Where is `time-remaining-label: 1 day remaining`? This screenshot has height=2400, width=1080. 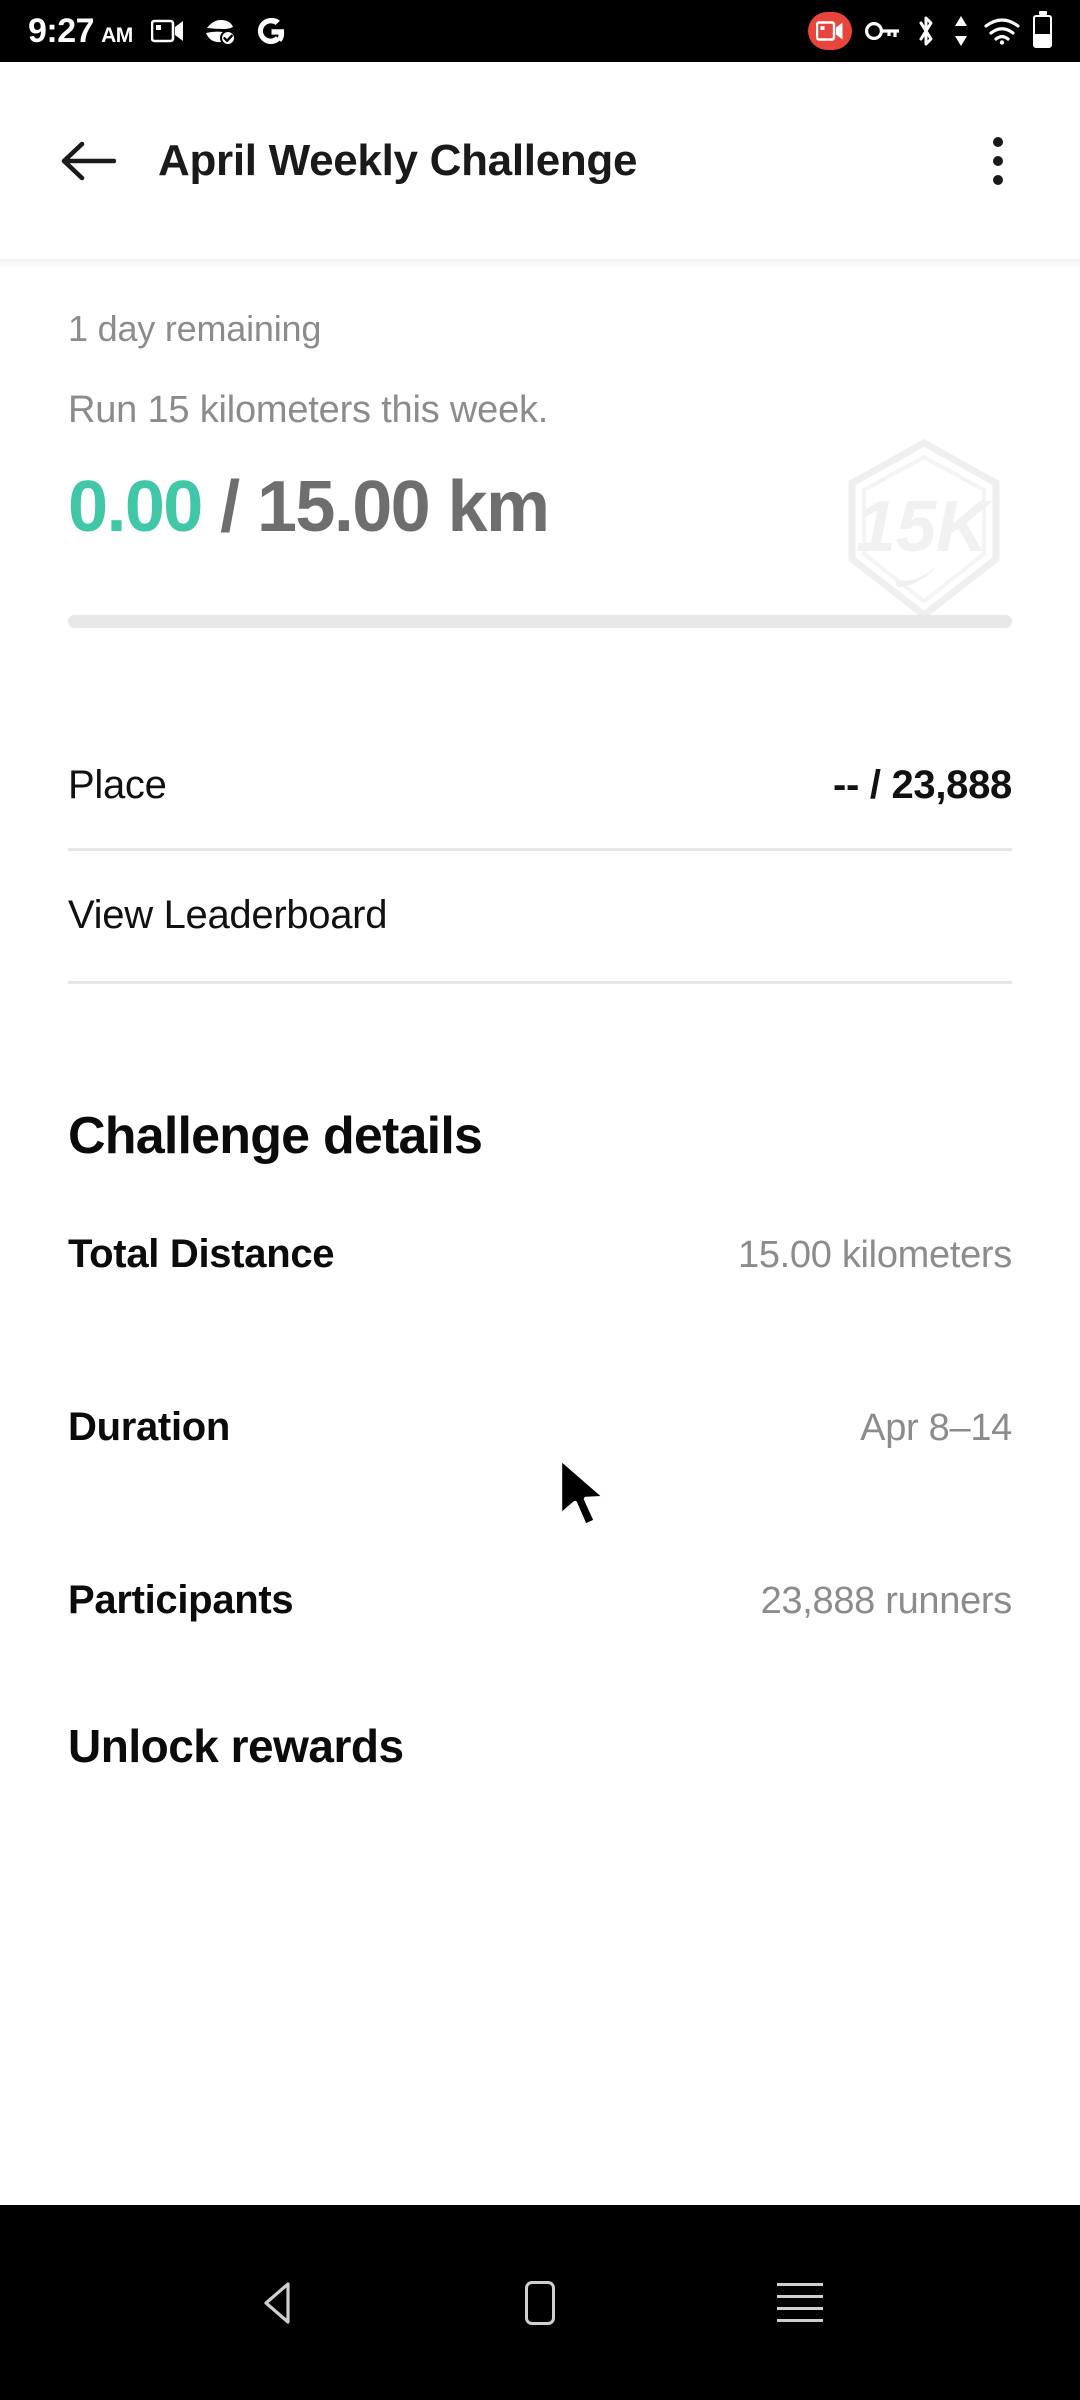 time-remaining-label: 1 day remaining is located at coordinates (195, 328).